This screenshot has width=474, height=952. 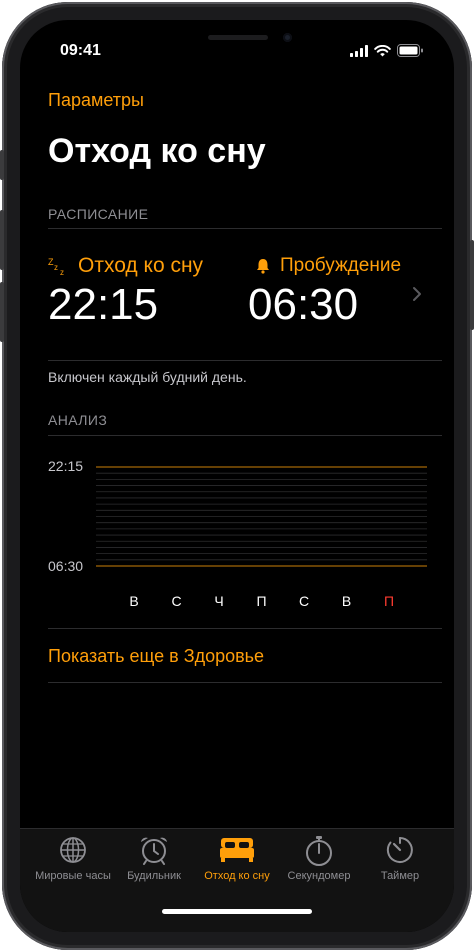 What do you see at coordinates (141, 265) in the screenshot?
I see `bedtime-label: Отход ко сну` at bounding box center [141, 265].